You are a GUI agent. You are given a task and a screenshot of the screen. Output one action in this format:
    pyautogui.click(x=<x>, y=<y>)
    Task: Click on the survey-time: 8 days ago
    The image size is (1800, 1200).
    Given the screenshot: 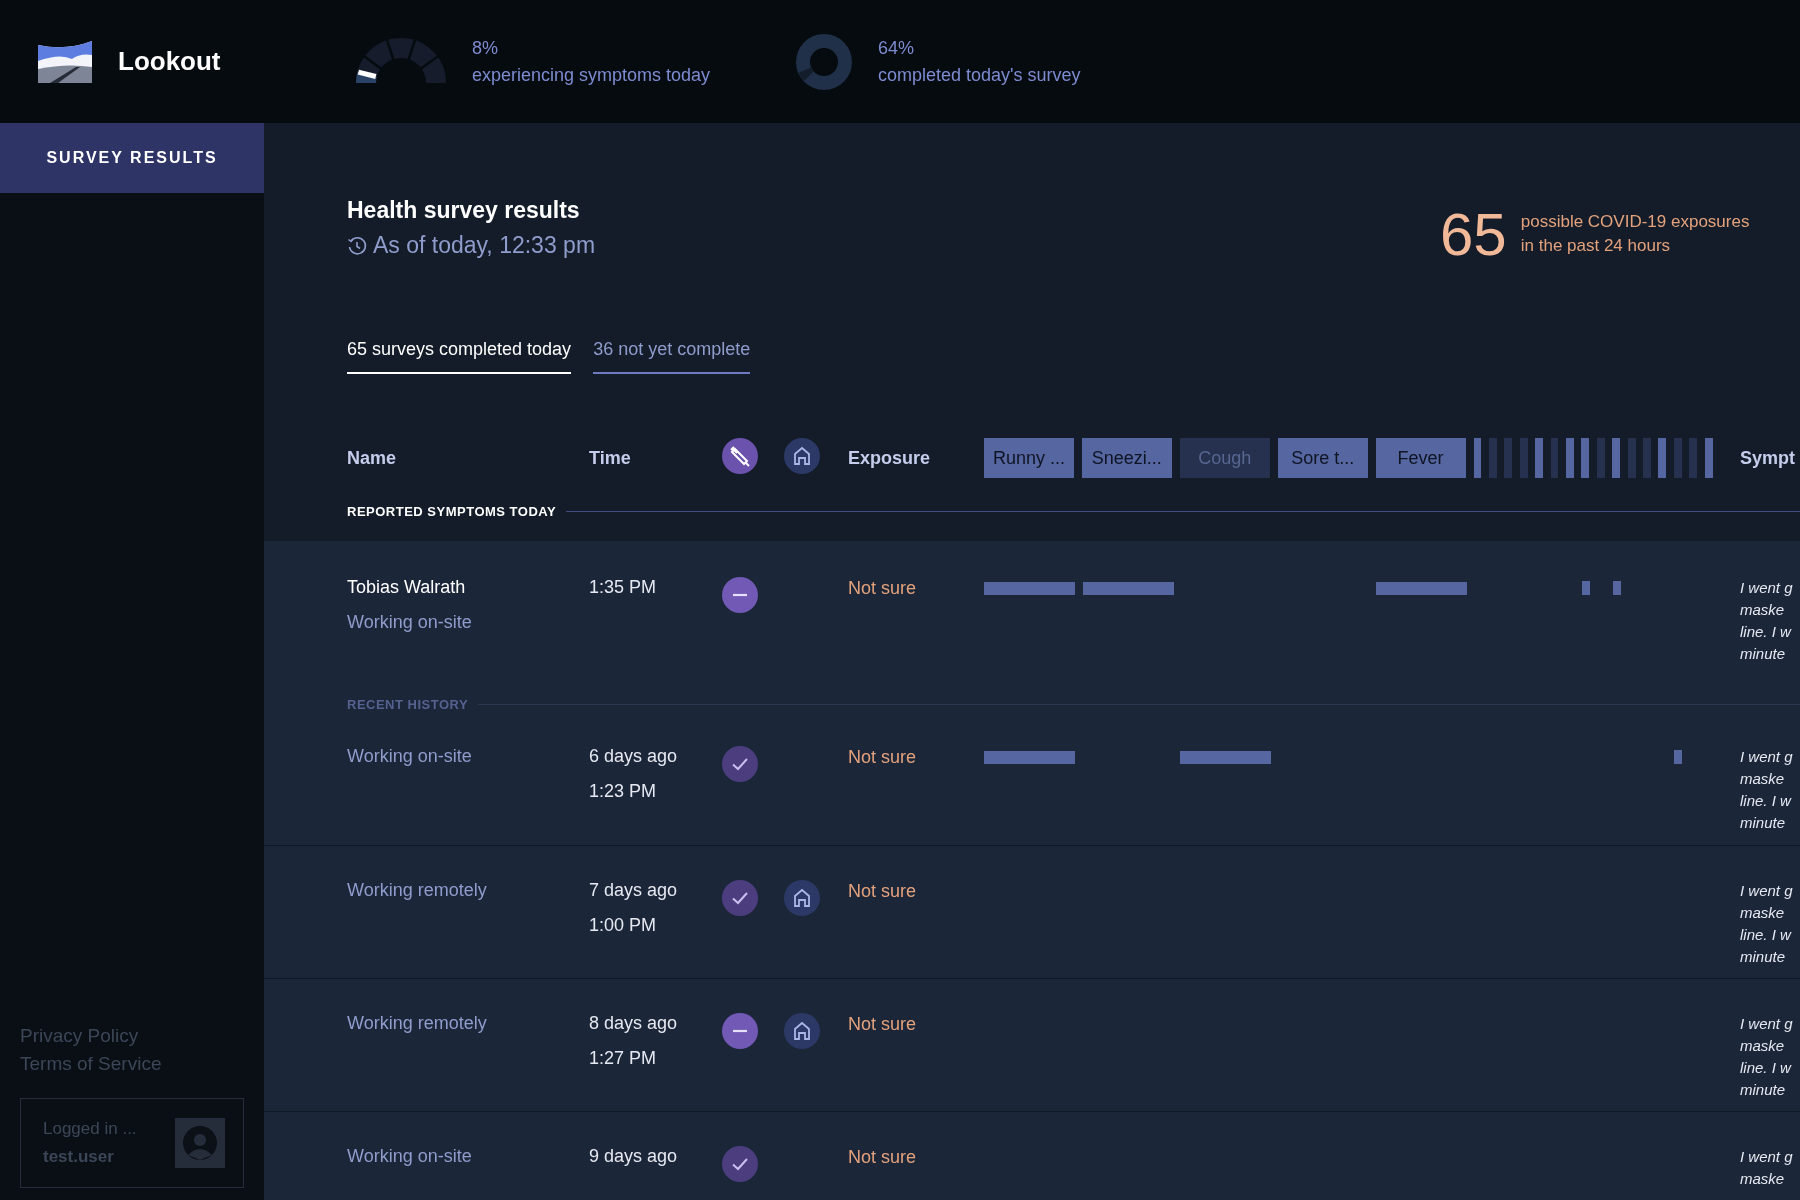 What is the action you would take?
    pyautogui.click(x=634, y=1023)
    